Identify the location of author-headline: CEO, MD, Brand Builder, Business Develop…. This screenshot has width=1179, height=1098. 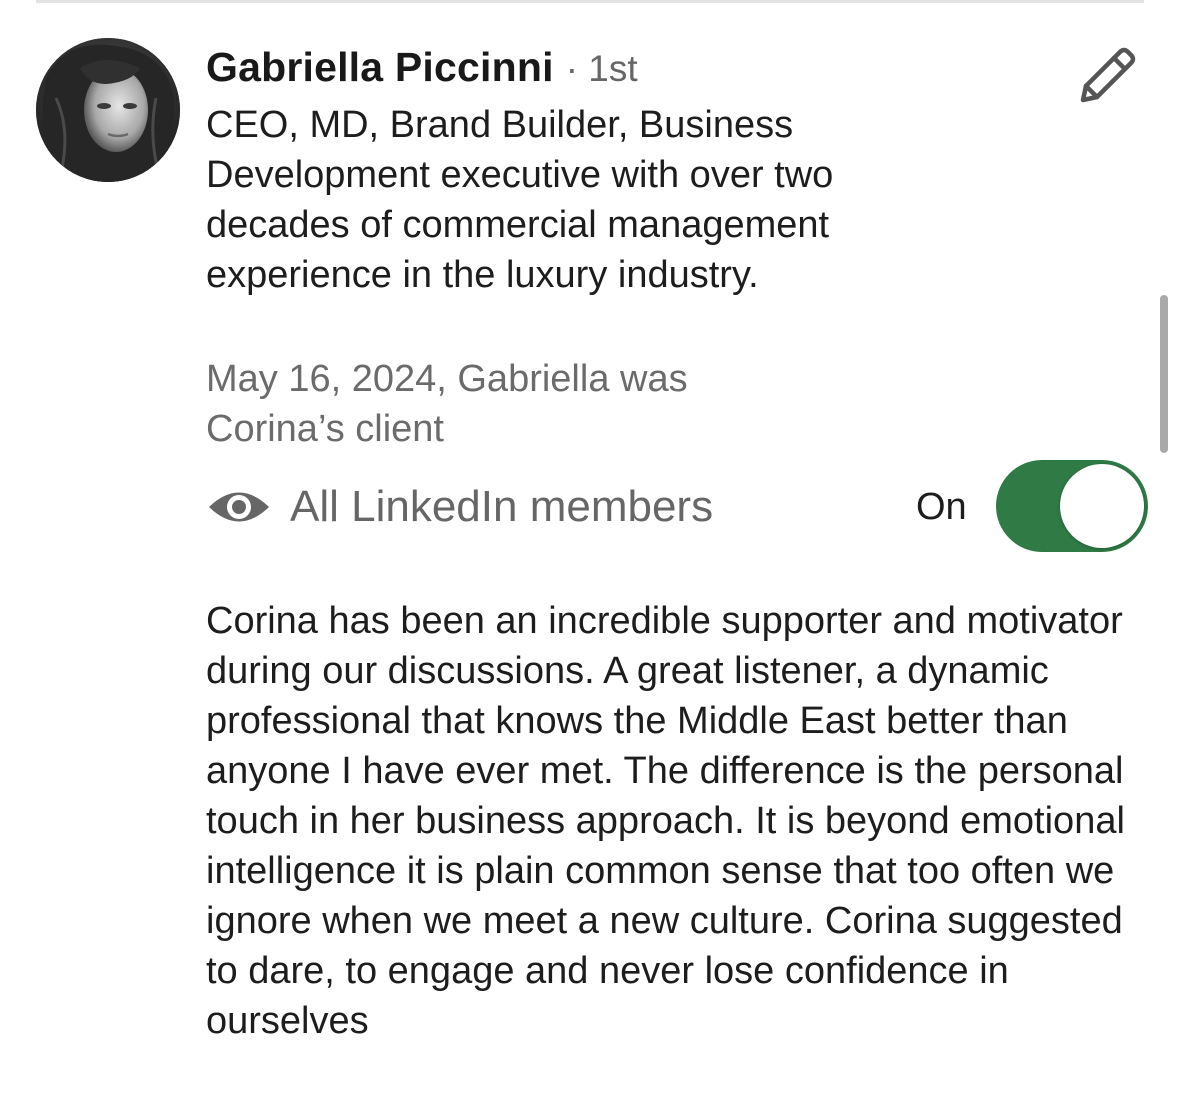
(520, 200).